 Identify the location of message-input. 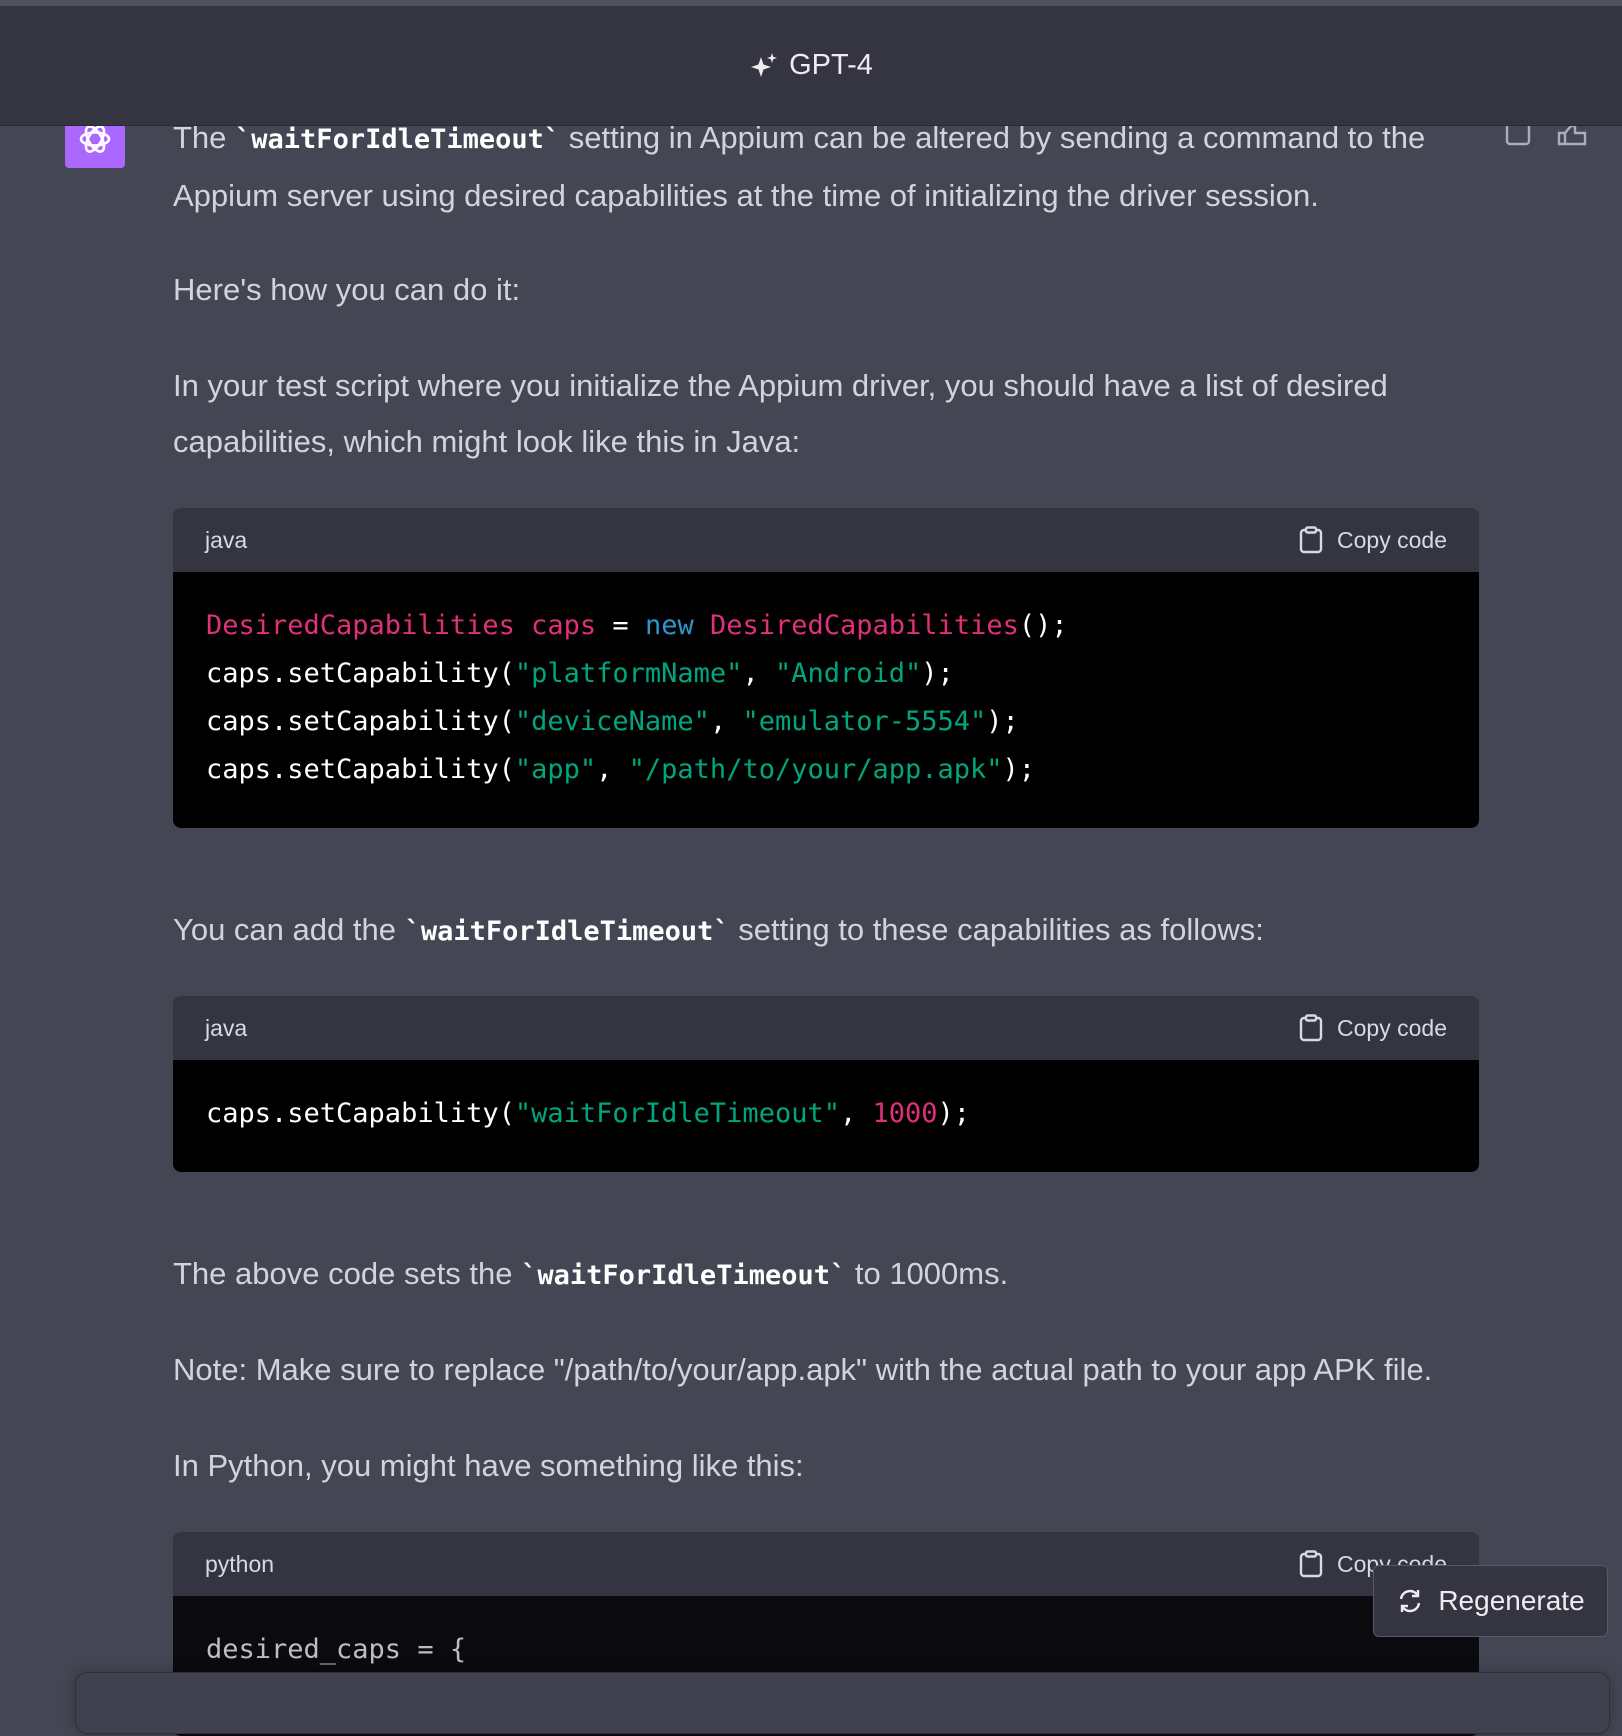
(842, 1703).